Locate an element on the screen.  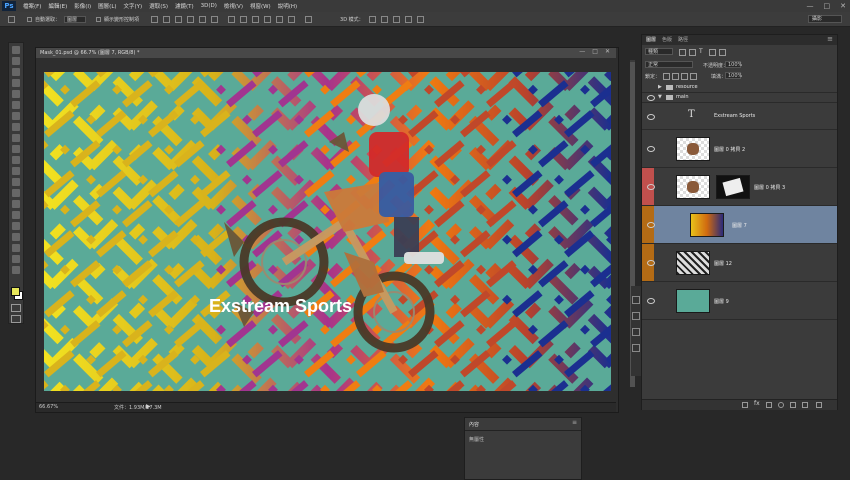
history-brush-tool-icon is located at coordinates (16, 149).